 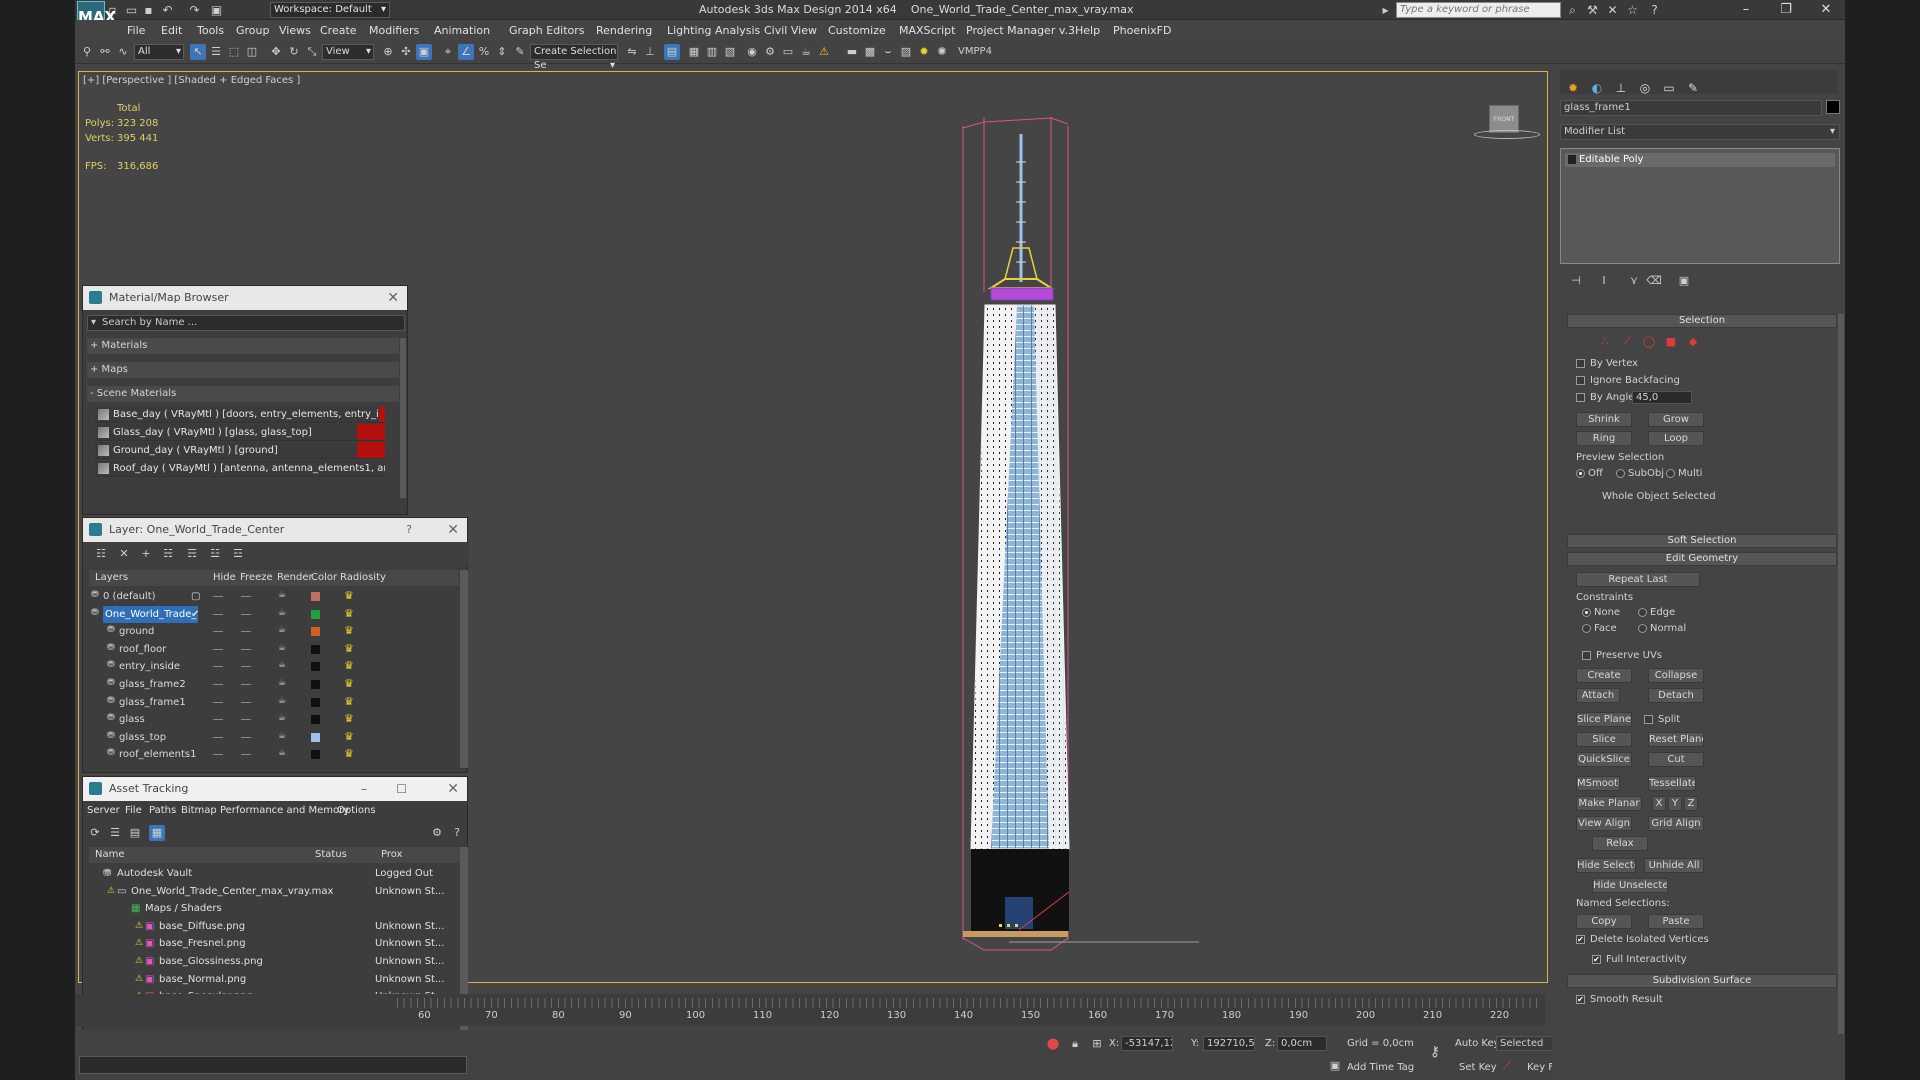 What do you see at coordinates (1606, 865) in the screenshot?
I see `hide-selected-button: Hide Selected` at bounding box center [1606, 865].